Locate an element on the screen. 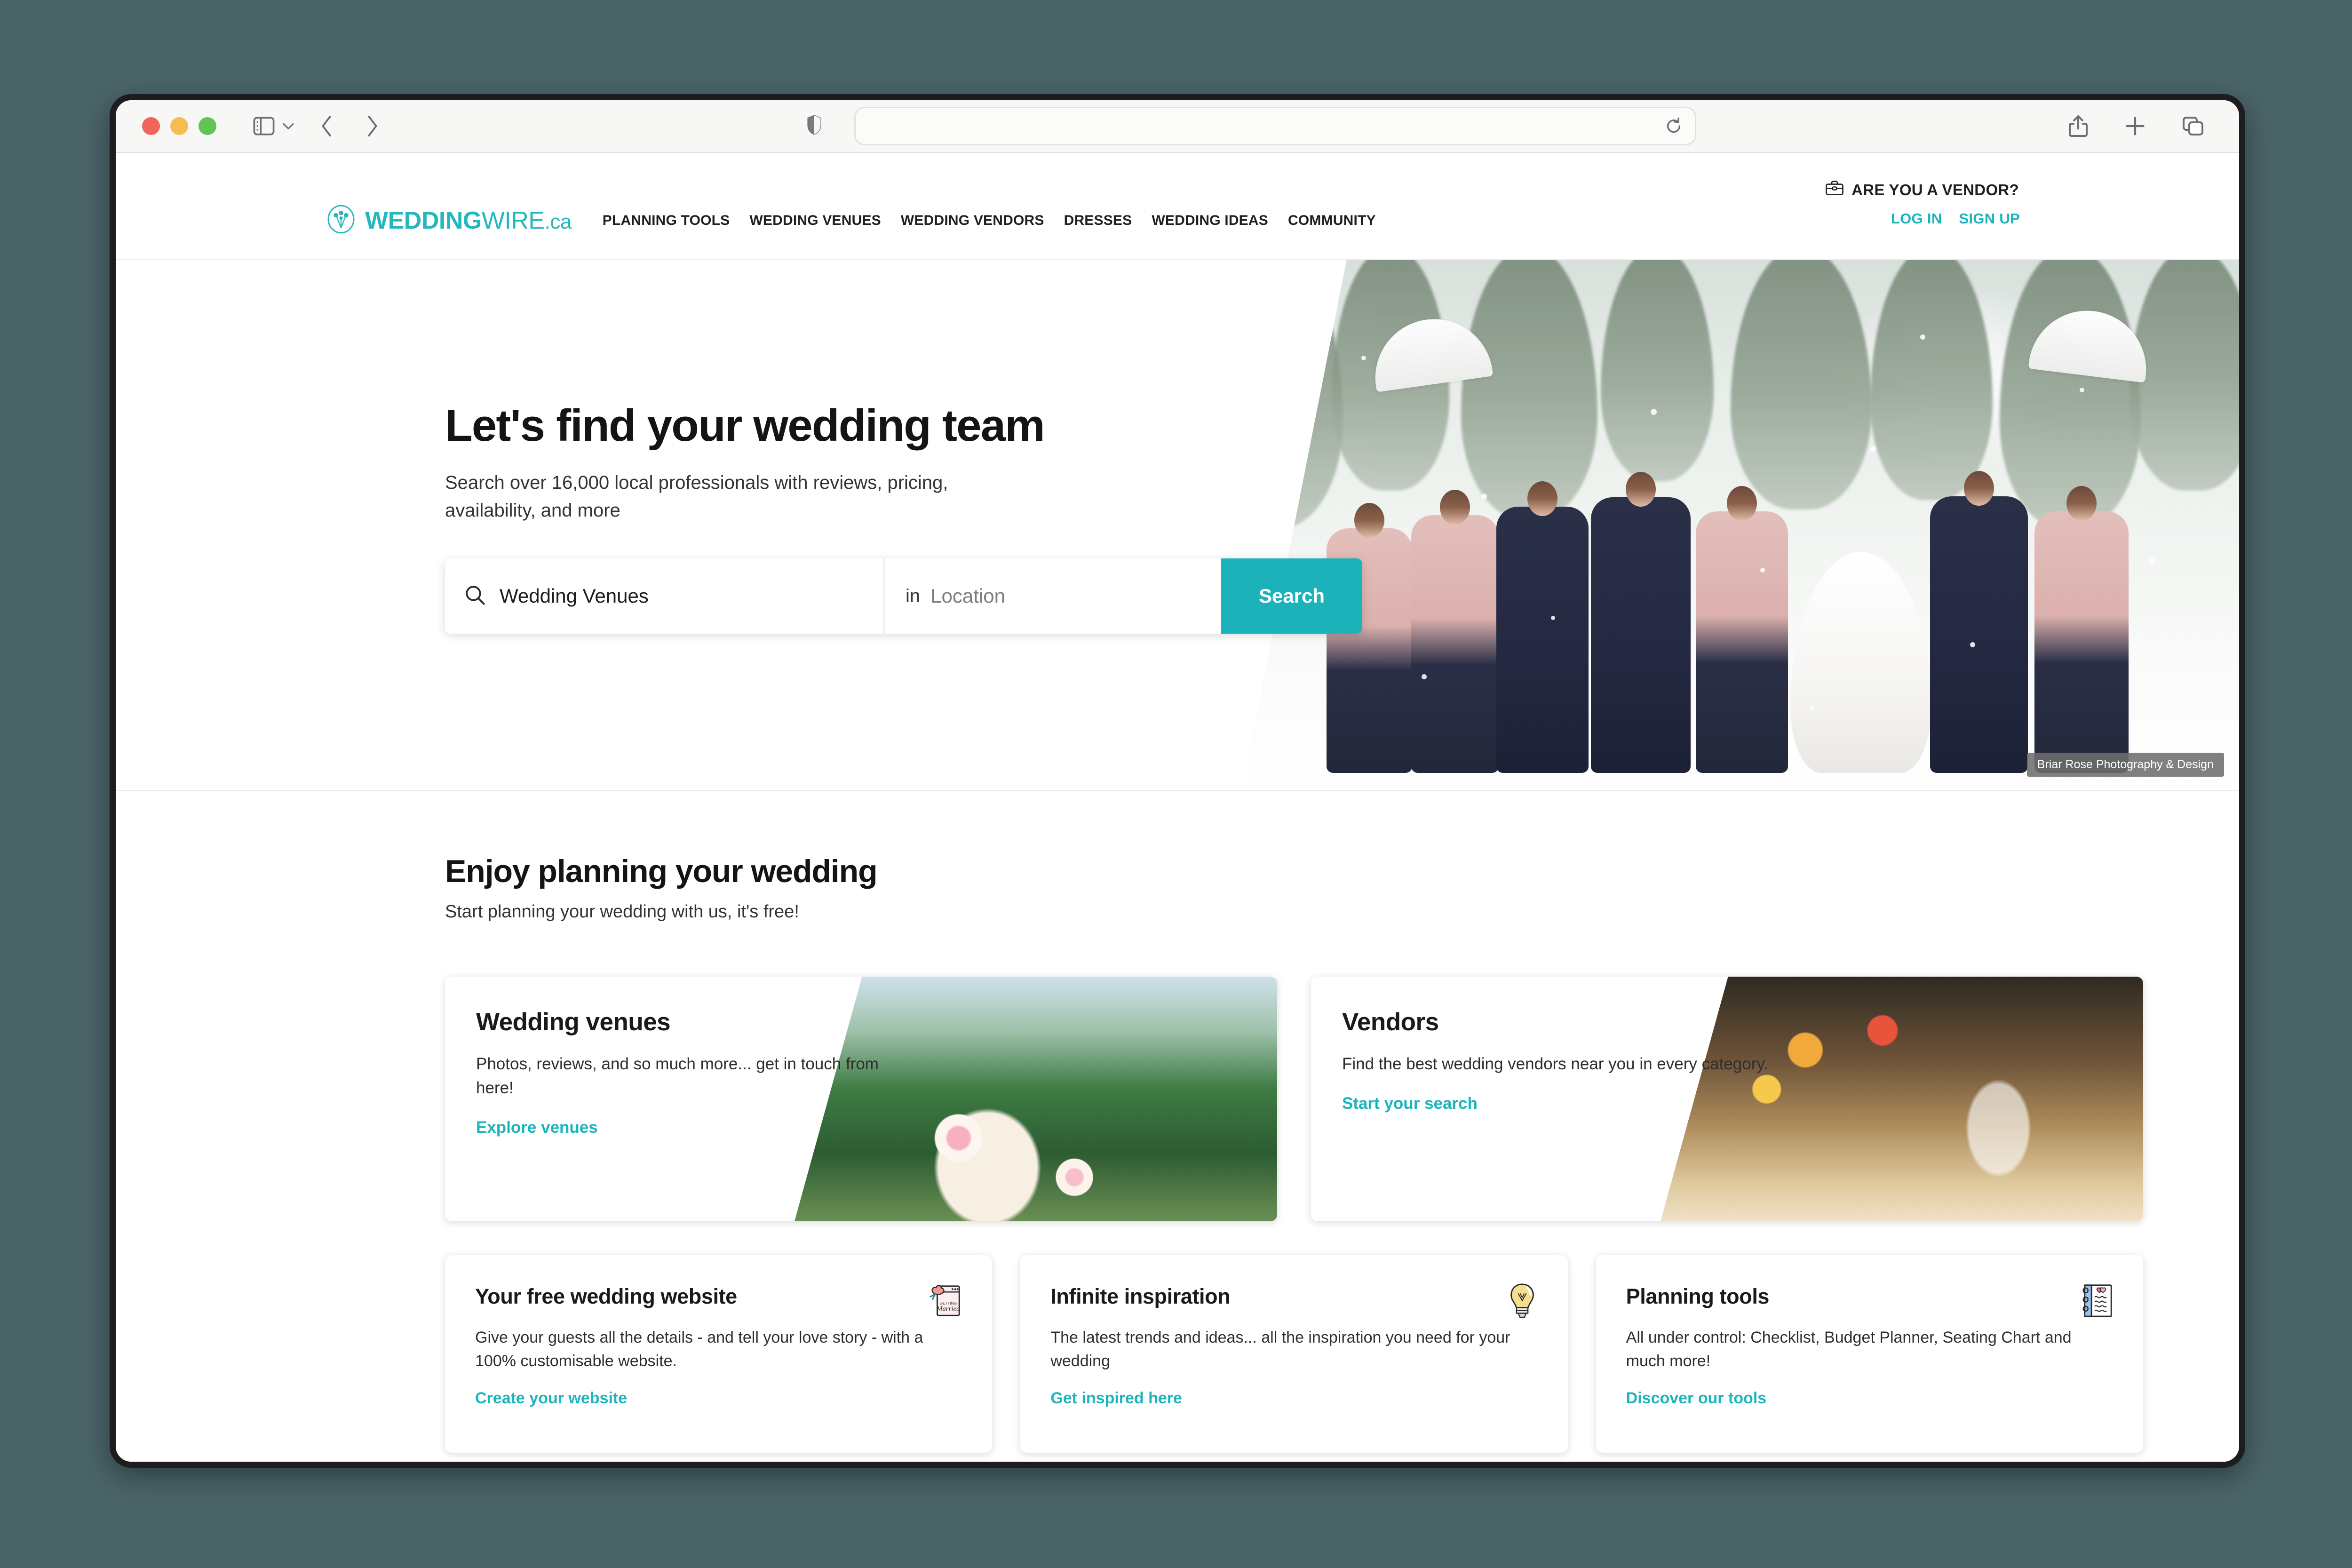 This screenshot has width=2352, height=1568. logo-tld: .ca is located at coordinates (558, 221).